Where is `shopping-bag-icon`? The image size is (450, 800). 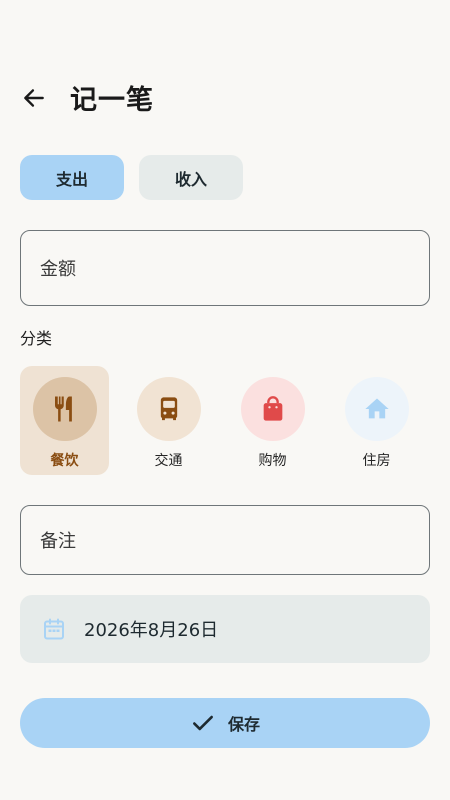
shopping-bag-icon is located at coordinates (272, 408).